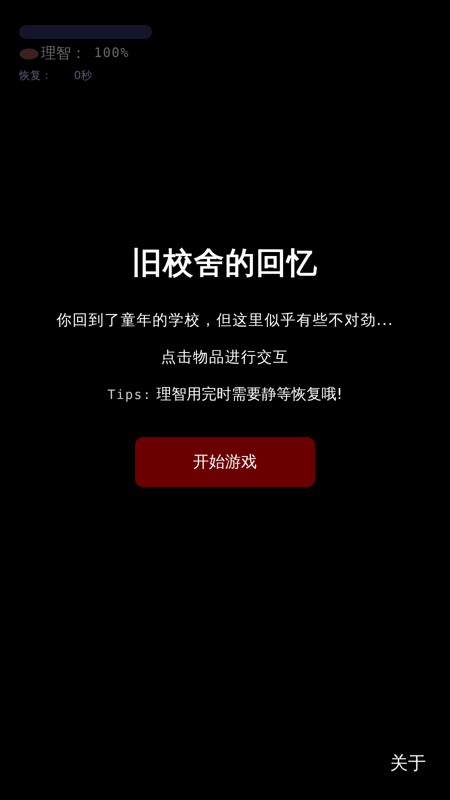 The image size is (450, 800). I want to click on about-link: 关于, so click(408, 763).